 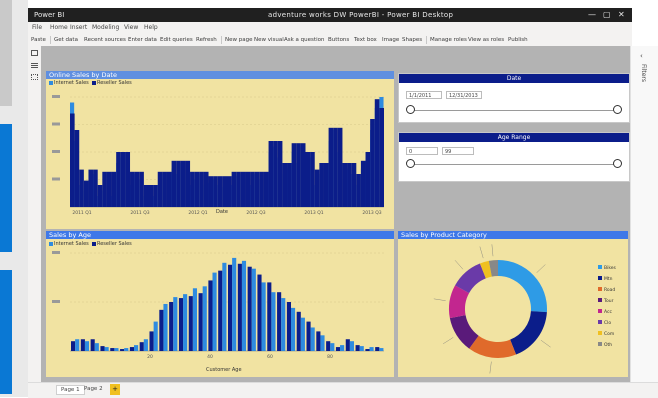 What do you see at coordinates (105, 40) in the screenshot?
I see `recent-sources-button: Recent sources` at bounding box center [105, 40].